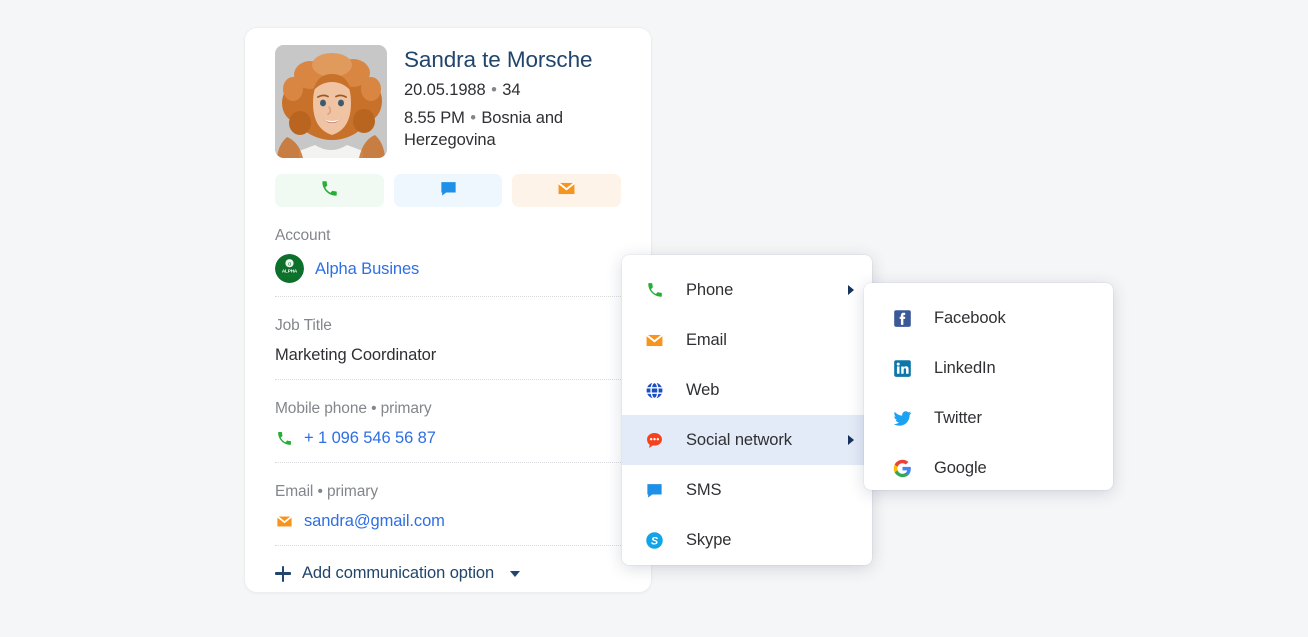  Describe the element at coordinates (289, 268) in the screenshot. I see `company-logo-icon: α ALPHA BUSINESS` at that location.